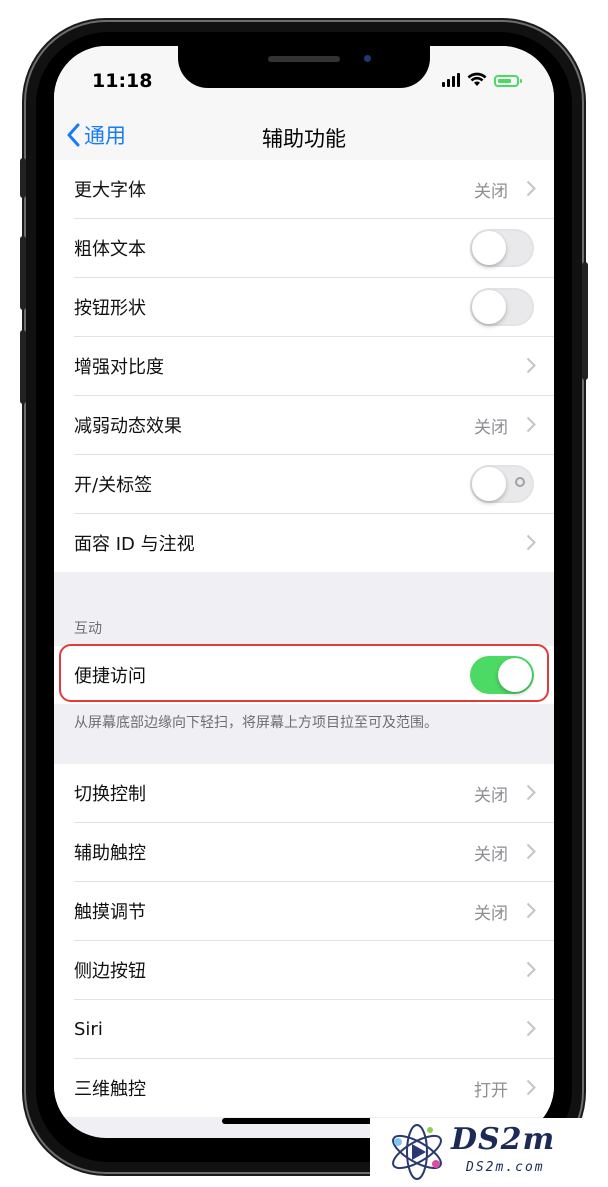 This screenshot has height=1187, width=608. Describe the element at coordinates (110, 190) in the screenshot. I see `row-label: 更大字体` at that location.